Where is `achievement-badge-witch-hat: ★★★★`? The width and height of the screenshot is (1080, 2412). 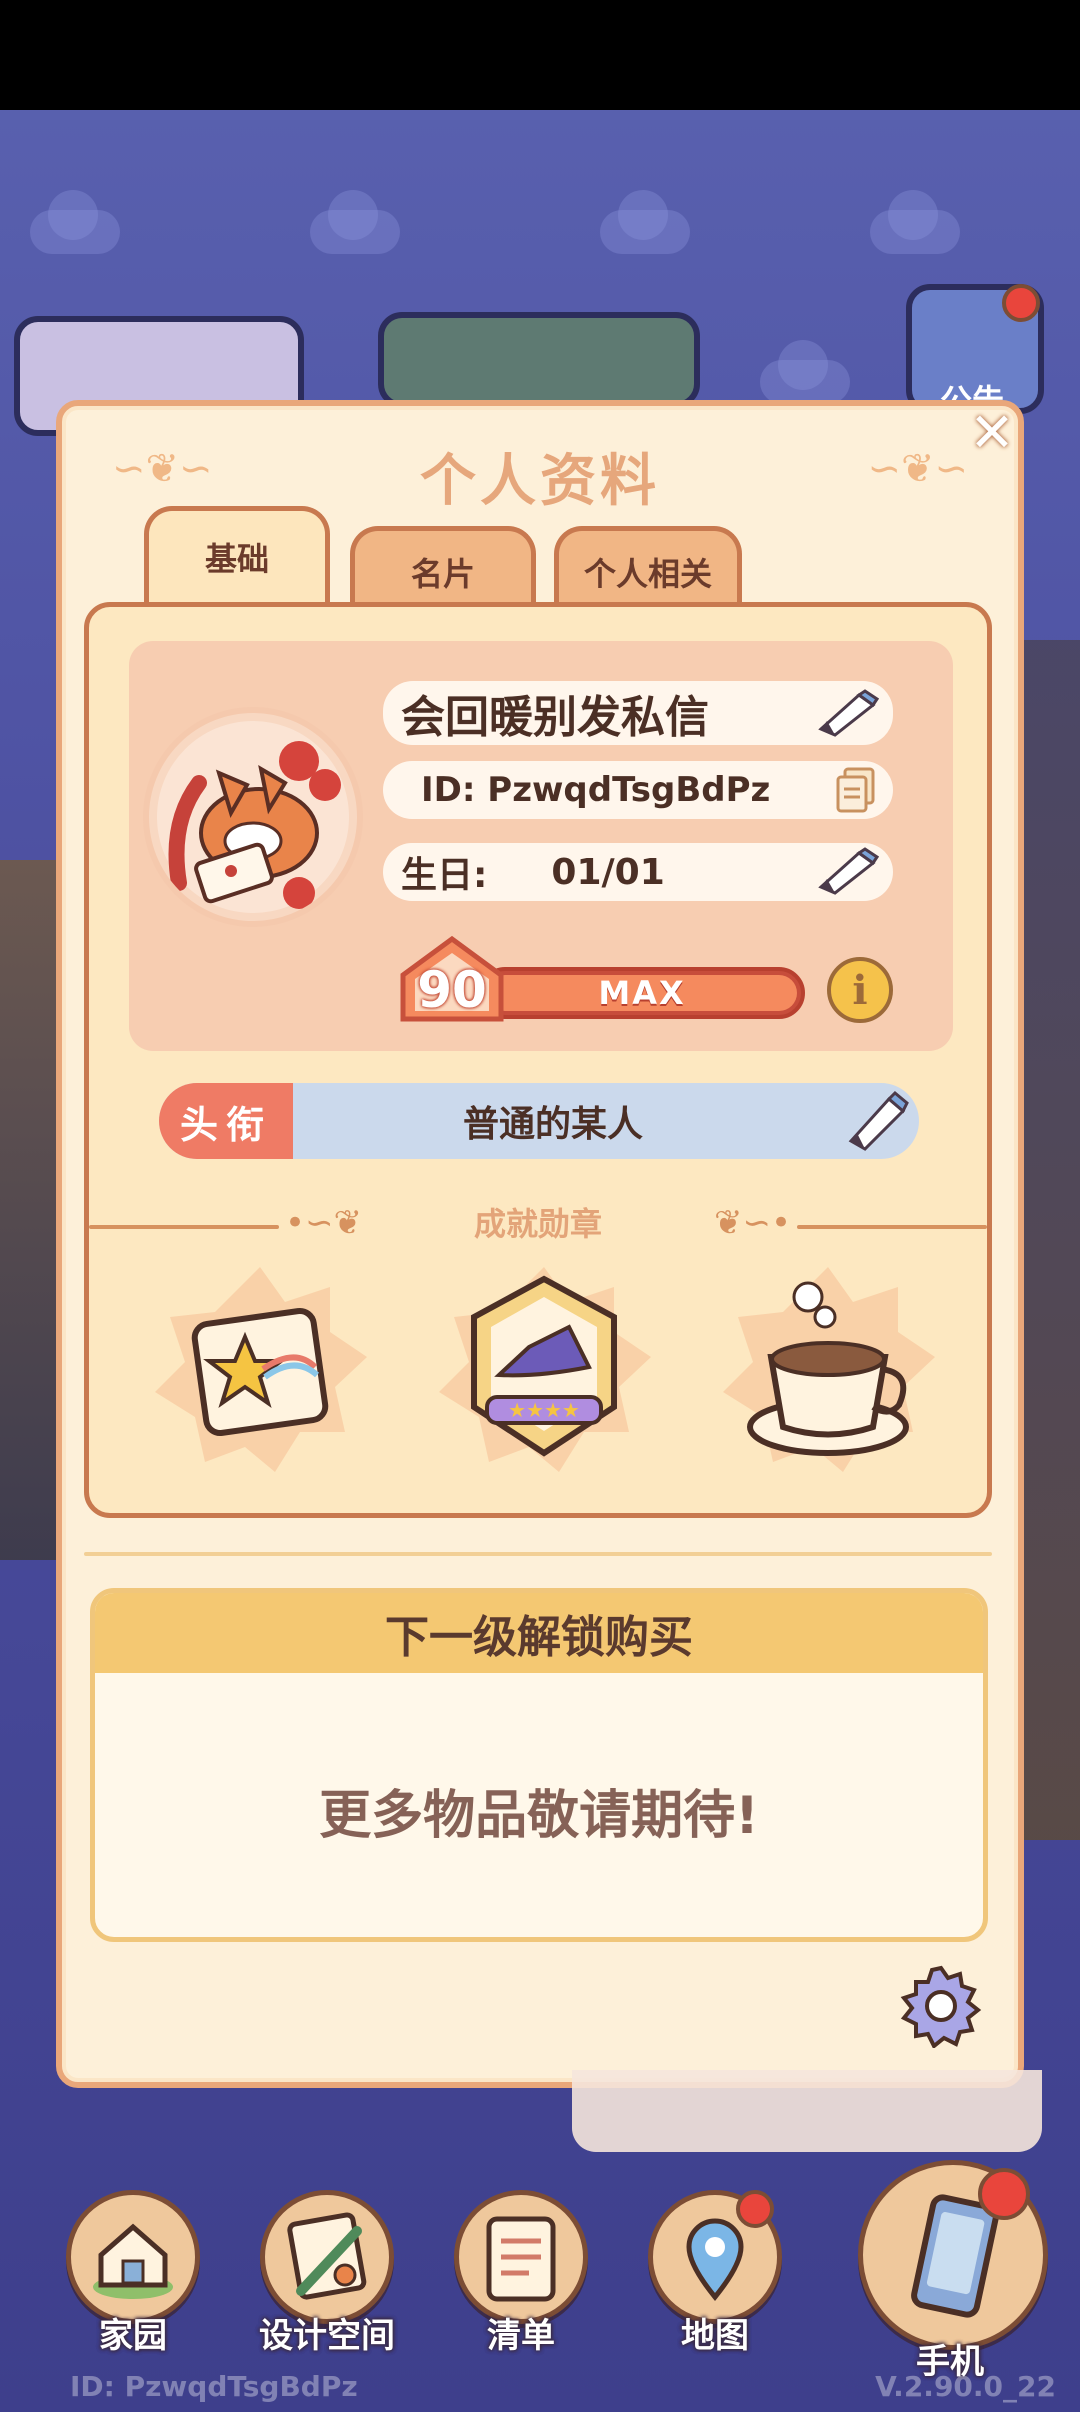
achievement-badge-witch-hat: ★★★★ is located at coordinates (544, 1372).